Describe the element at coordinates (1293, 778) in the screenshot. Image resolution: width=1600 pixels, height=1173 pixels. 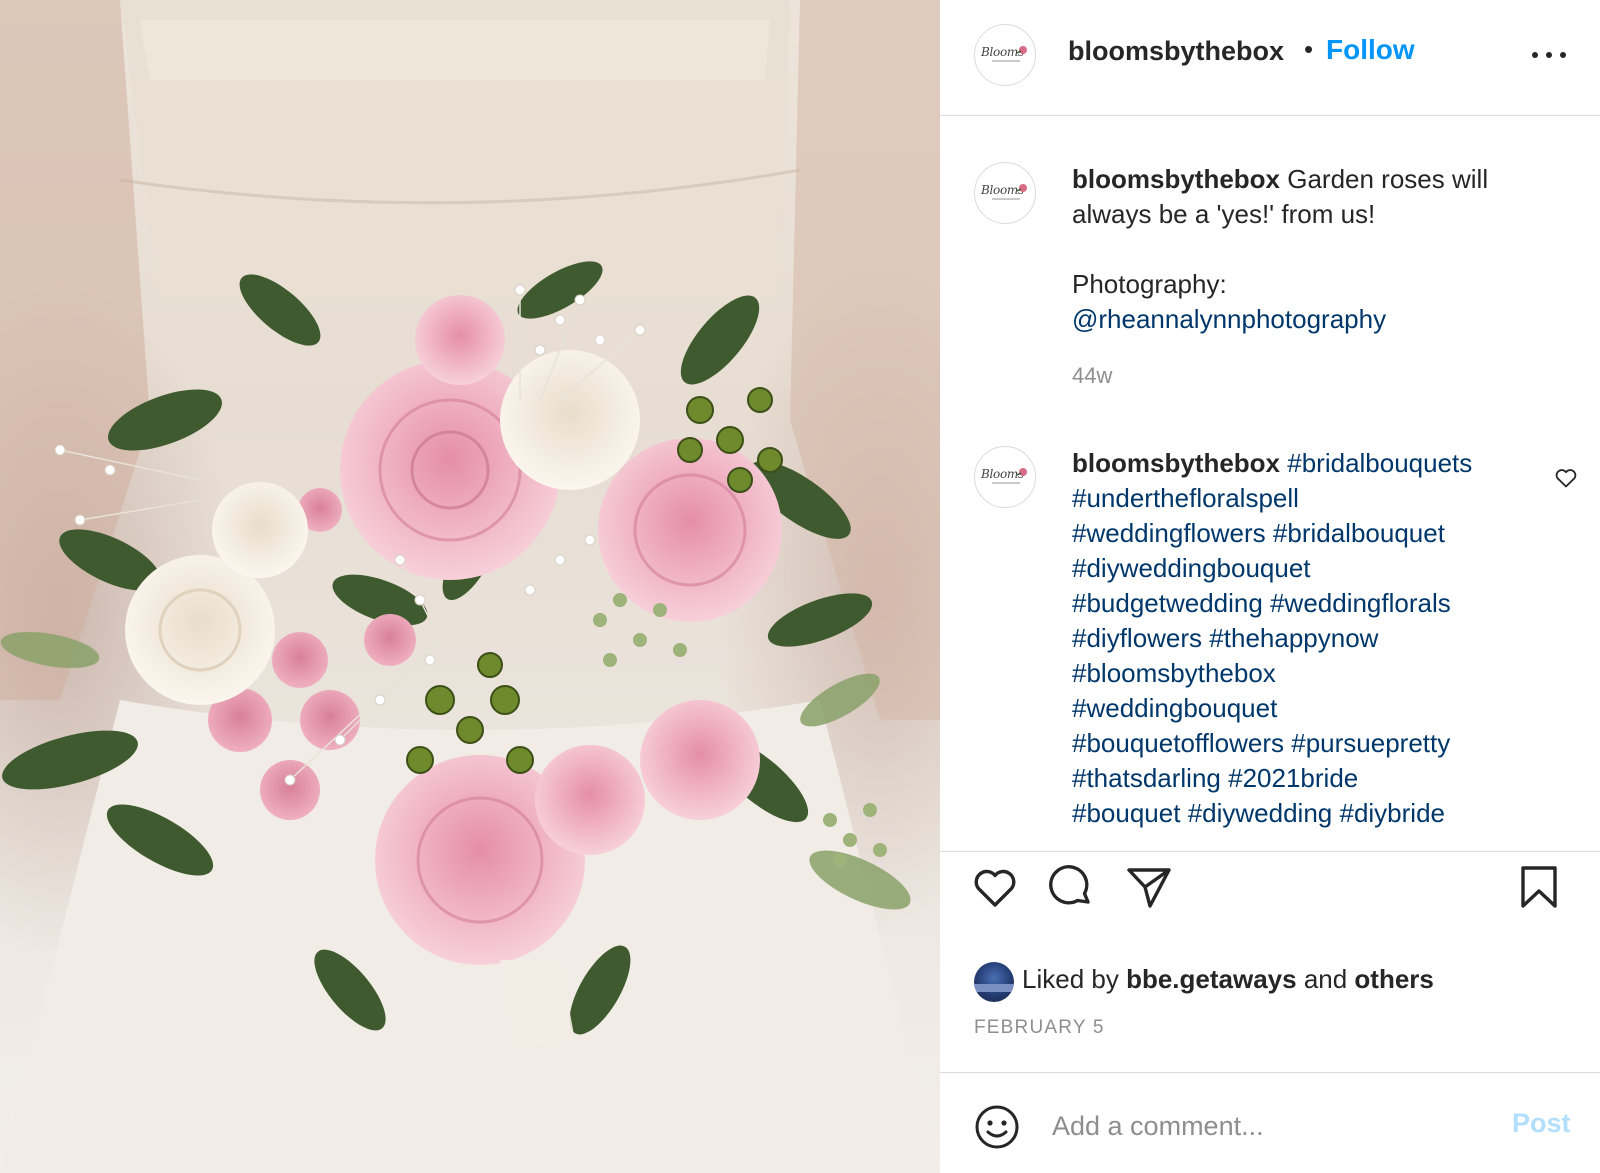
I see `hashtag-link: #2021bride` at that location.